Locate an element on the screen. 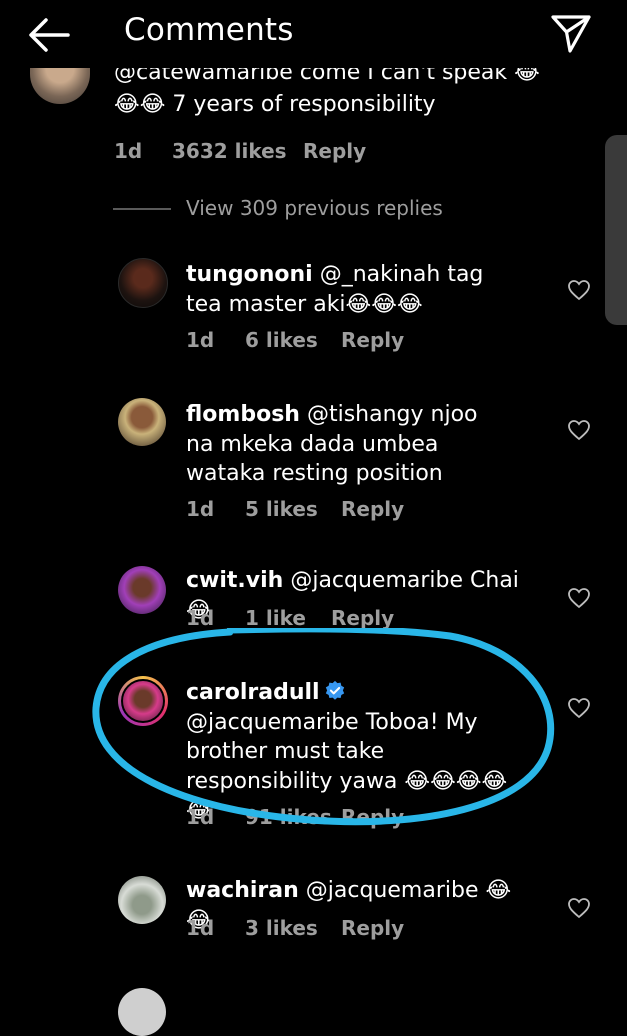 The height and width of the screenshot is (1036, 627). comment-text-line1: @catewamaribe come I can't speak 😂 is located at coordinates (327, 75).